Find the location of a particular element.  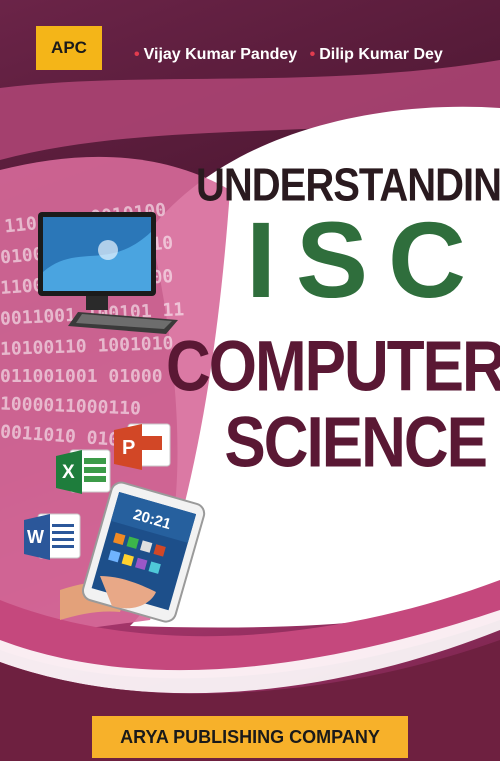

authors-line: • Vijay Kumar Pandey • Dilip Kumar Dey is located at coordinates (288, 55).